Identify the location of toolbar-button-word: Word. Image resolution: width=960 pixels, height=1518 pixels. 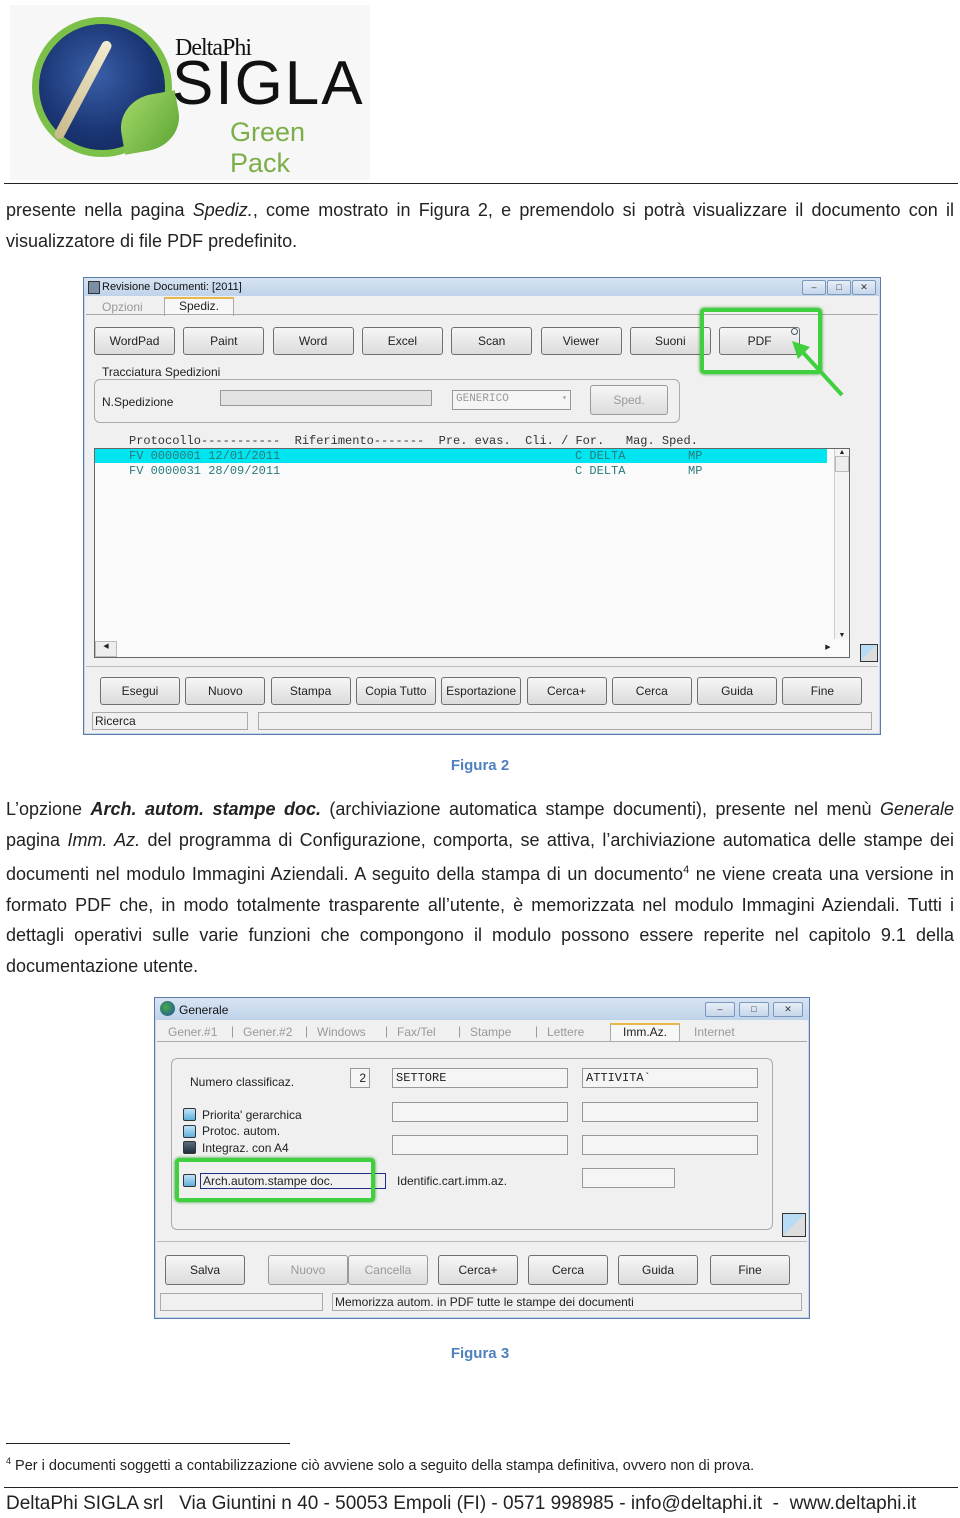
(313, 341).